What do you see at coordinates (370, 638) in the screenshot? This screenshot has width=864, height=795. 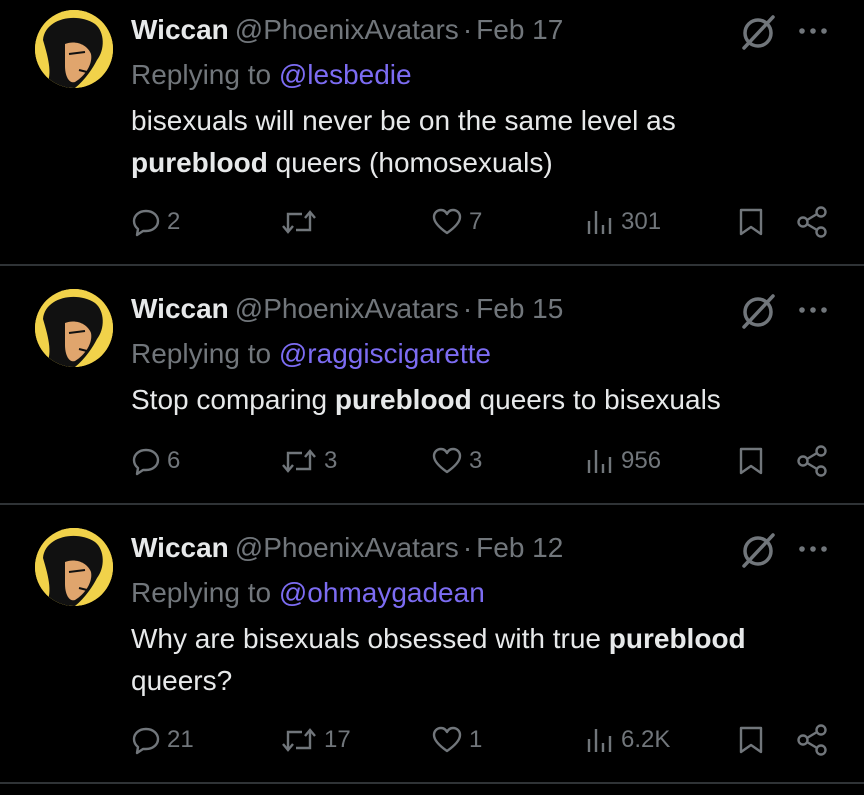 I see `tweet-text-part: Why are bisexuals obsessed with true` at bounding box center [370, 638].